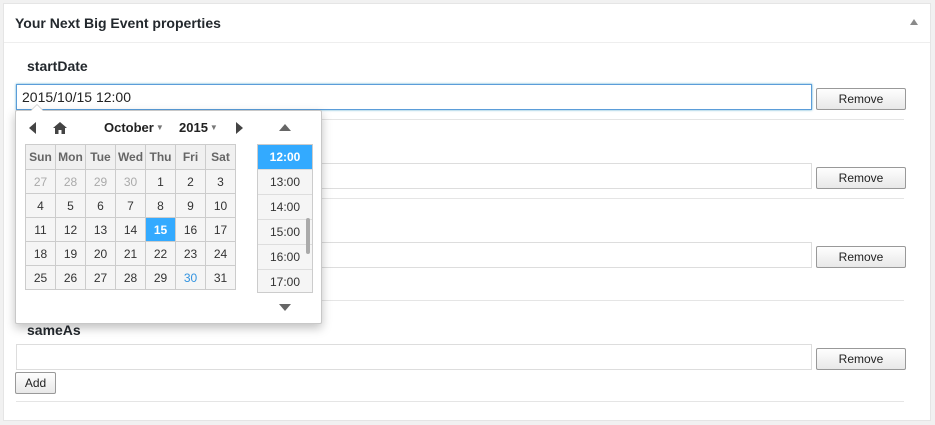 This screenshot has height=425, width=935. Describe the element at coordinates (861, 178) in the screenshot. I see `row2-remove-button: Remove` at that location.